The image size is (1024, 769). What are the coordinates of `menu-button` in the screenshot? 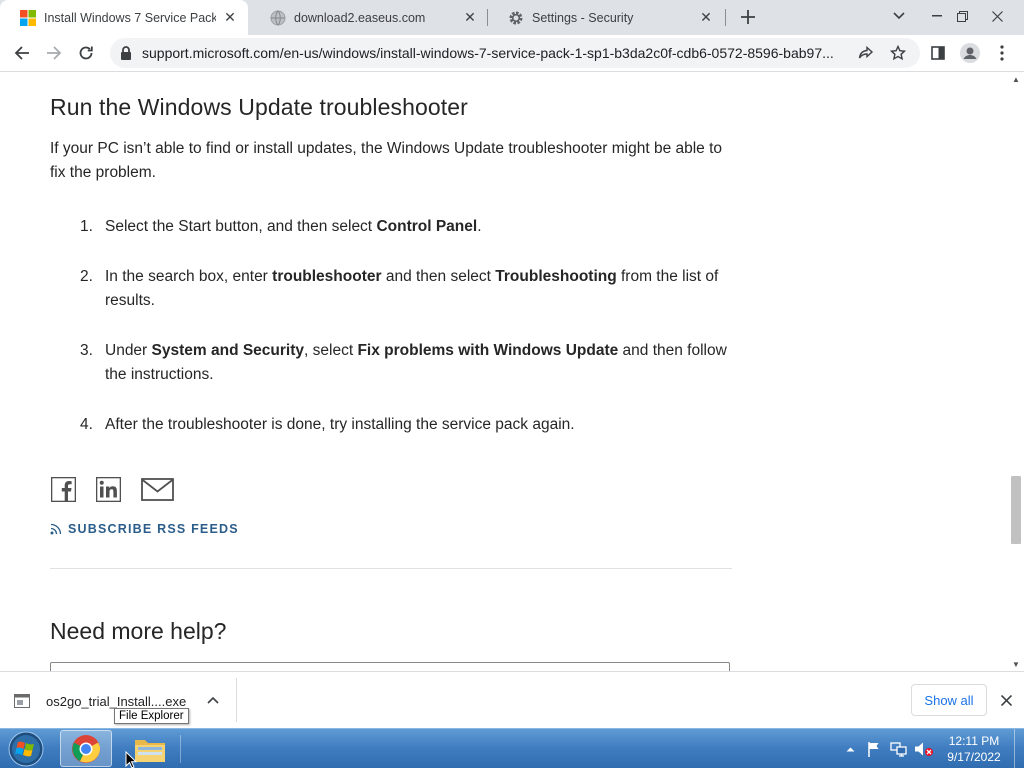 It's located at (1002, 53).